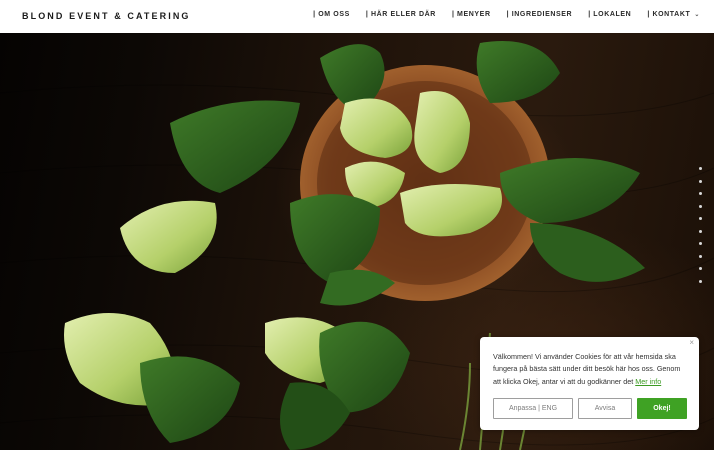  Describe the element at coordinates (106, 16) in the screenshot. I see `brand-logo: BLOND EVENT & CATERING` at that location.